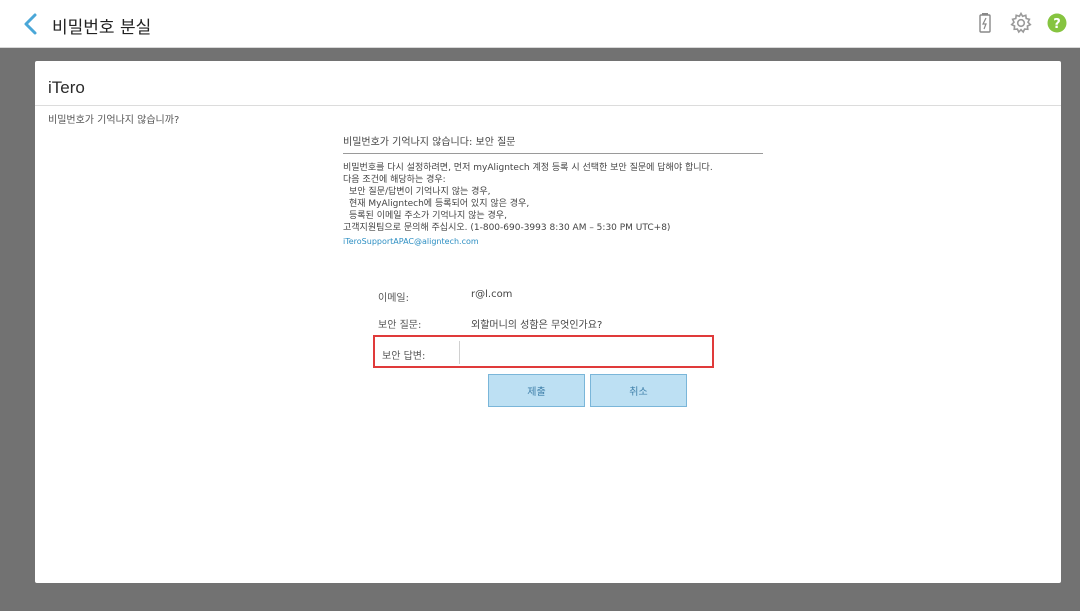 The image size is (1080, 611). I want to click on instruction-line: 현재 MyAligntech에 등록되어 있지 않은 경우,, so click(439, 204).